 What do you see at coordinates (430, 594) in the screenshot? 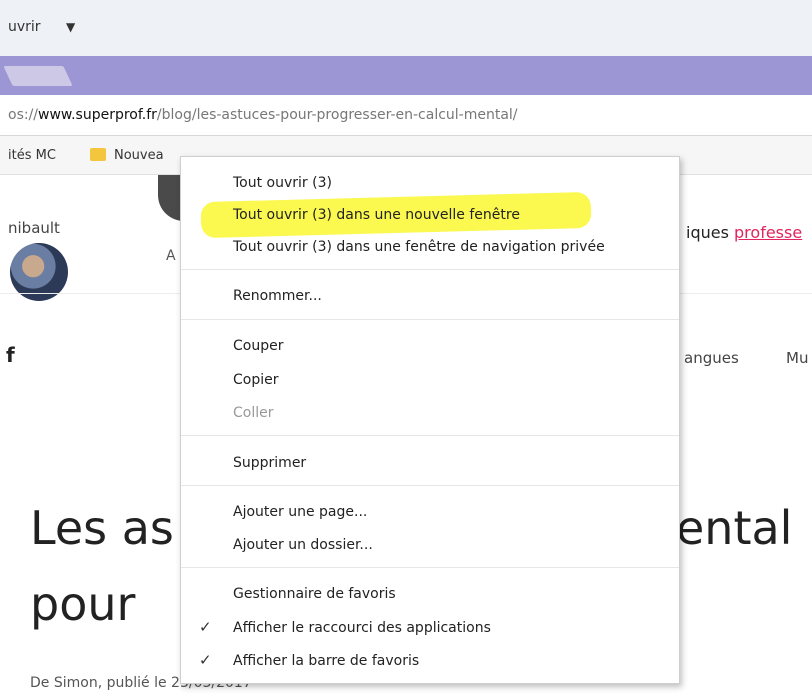
I see `menu-item-bookmark-manager: Gestionnaire de favoris` at bounding box center [430, 594].